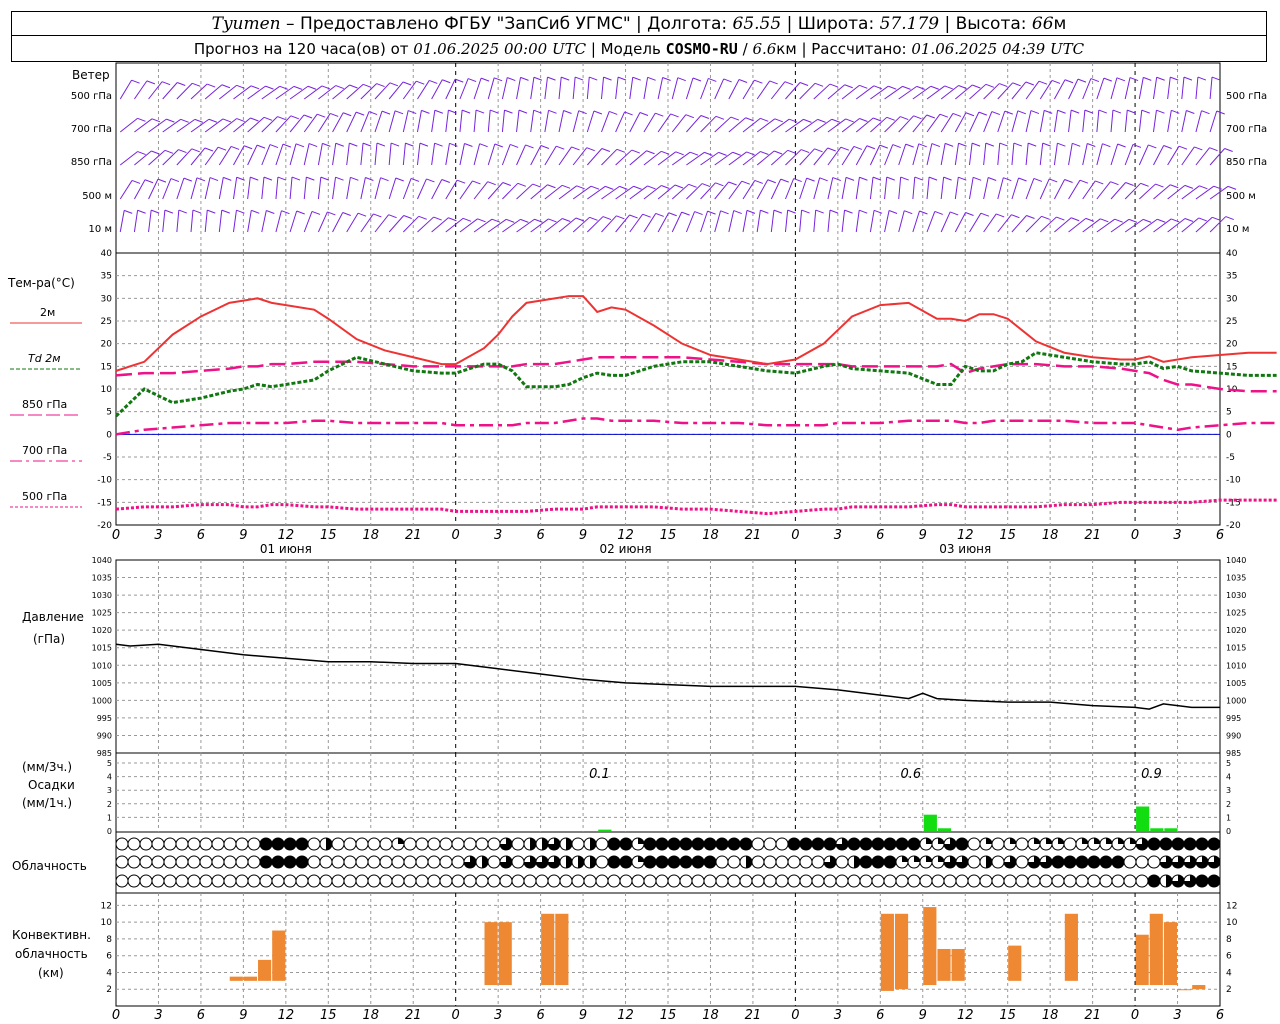 Image resolution: width=1280 pixels, height=1024 pixels. I want to click on pressure-ytick-right: 995, so click(1233, 718).